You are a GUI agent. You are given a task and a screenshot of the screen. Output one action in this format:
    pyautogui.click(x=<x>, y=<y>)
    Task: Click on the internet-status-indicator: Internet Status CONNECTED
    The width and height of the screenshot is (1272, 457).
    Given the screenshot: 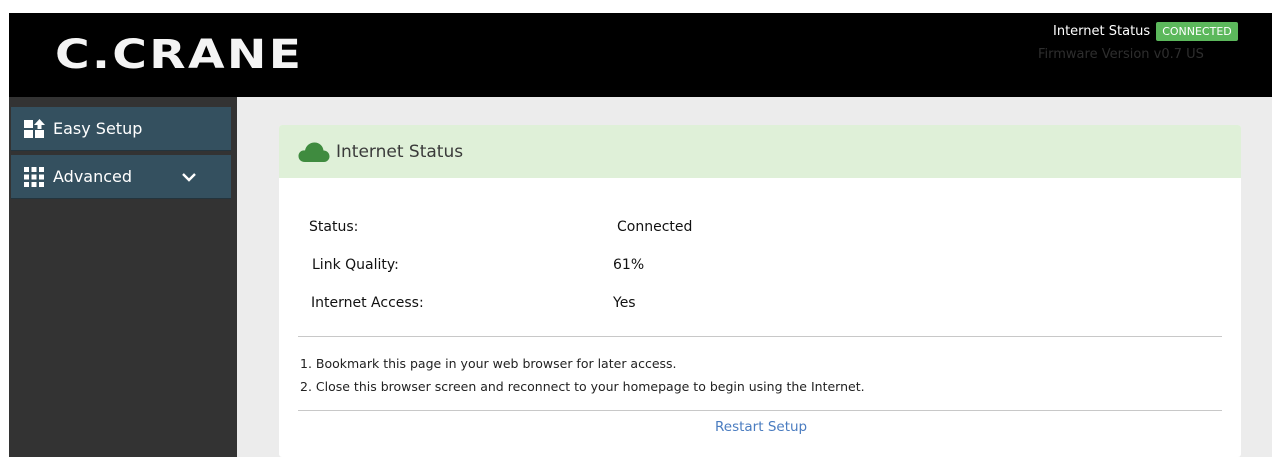 What is the action you would take?
    pyautogui.click(x=1145, y=31)
    